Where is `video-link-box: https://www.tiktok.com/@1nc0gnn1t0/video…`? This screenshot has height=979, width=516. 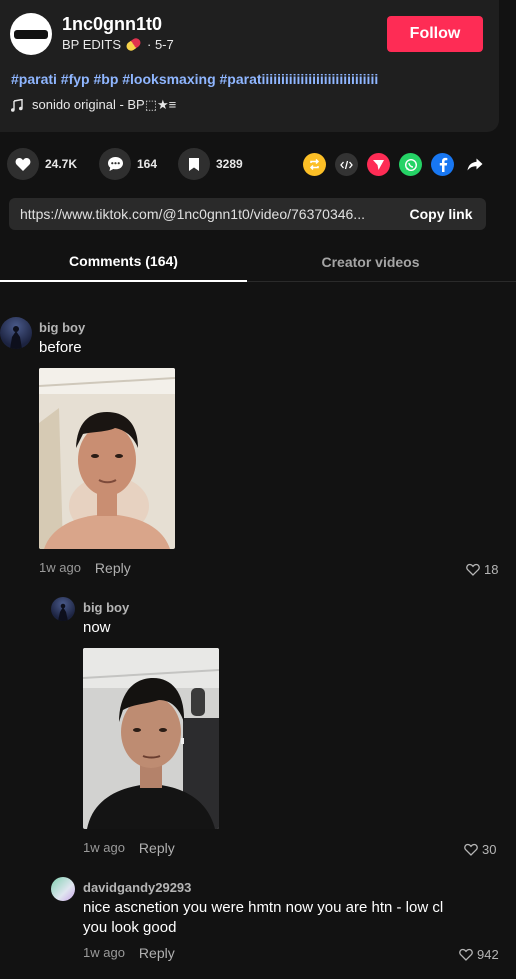 video-link-box: https://www.tiktok.com/@1nc0gnn1t0/video… is located at coordinates (247, 214).